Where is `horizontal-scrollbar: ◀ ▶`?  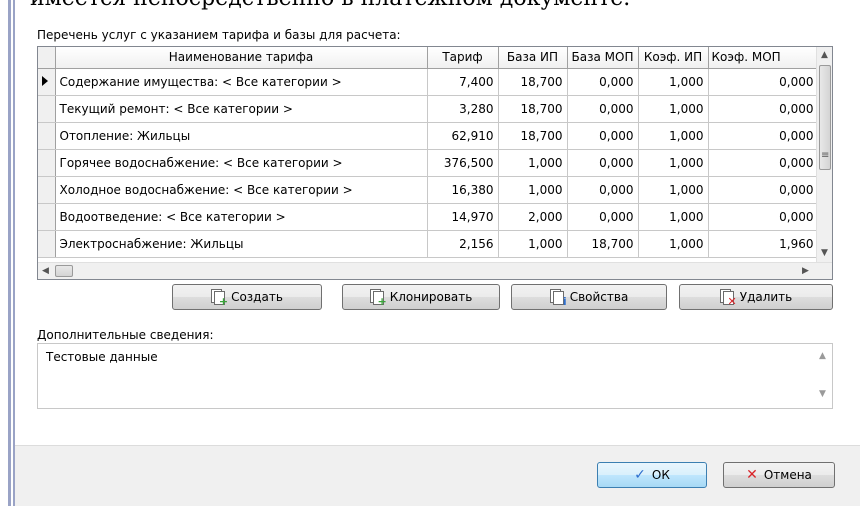 horizontal-scrollbar: ◀ ▶ is located at coordinates (435, 270).